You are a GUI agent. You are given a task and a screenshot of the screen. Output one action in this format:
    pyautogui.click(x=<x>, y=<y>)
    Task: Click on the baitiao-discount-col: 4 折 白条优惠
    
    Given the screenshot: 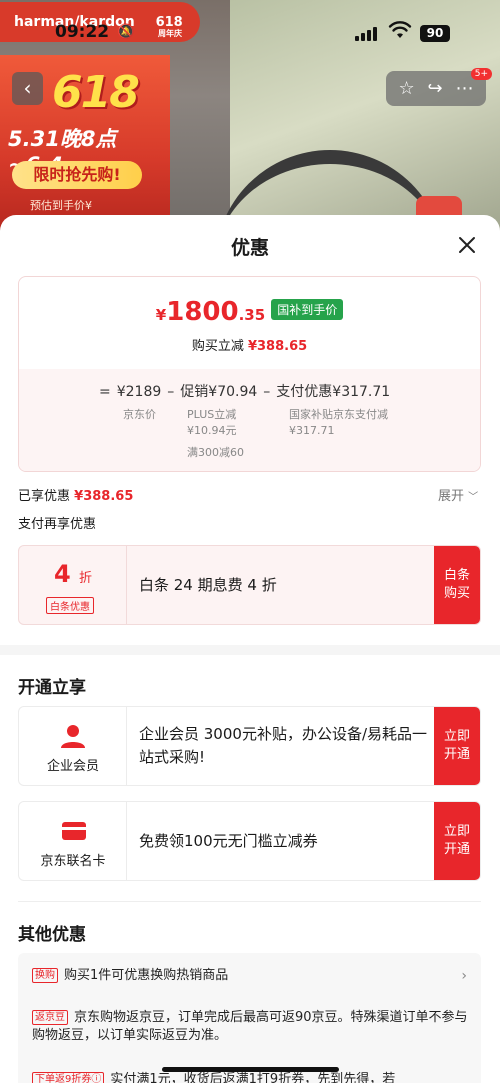 What is the action you would take?
    pyautogui.click(x=73, y=585)
    